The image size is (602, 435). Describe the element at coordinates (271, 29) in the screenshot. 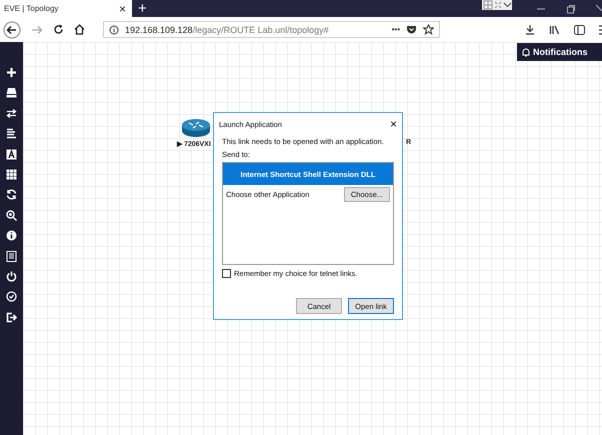

I see `address-field: 192.168.109.128/legacy/ROUTE Lab.unl/topology# •••` at that location.